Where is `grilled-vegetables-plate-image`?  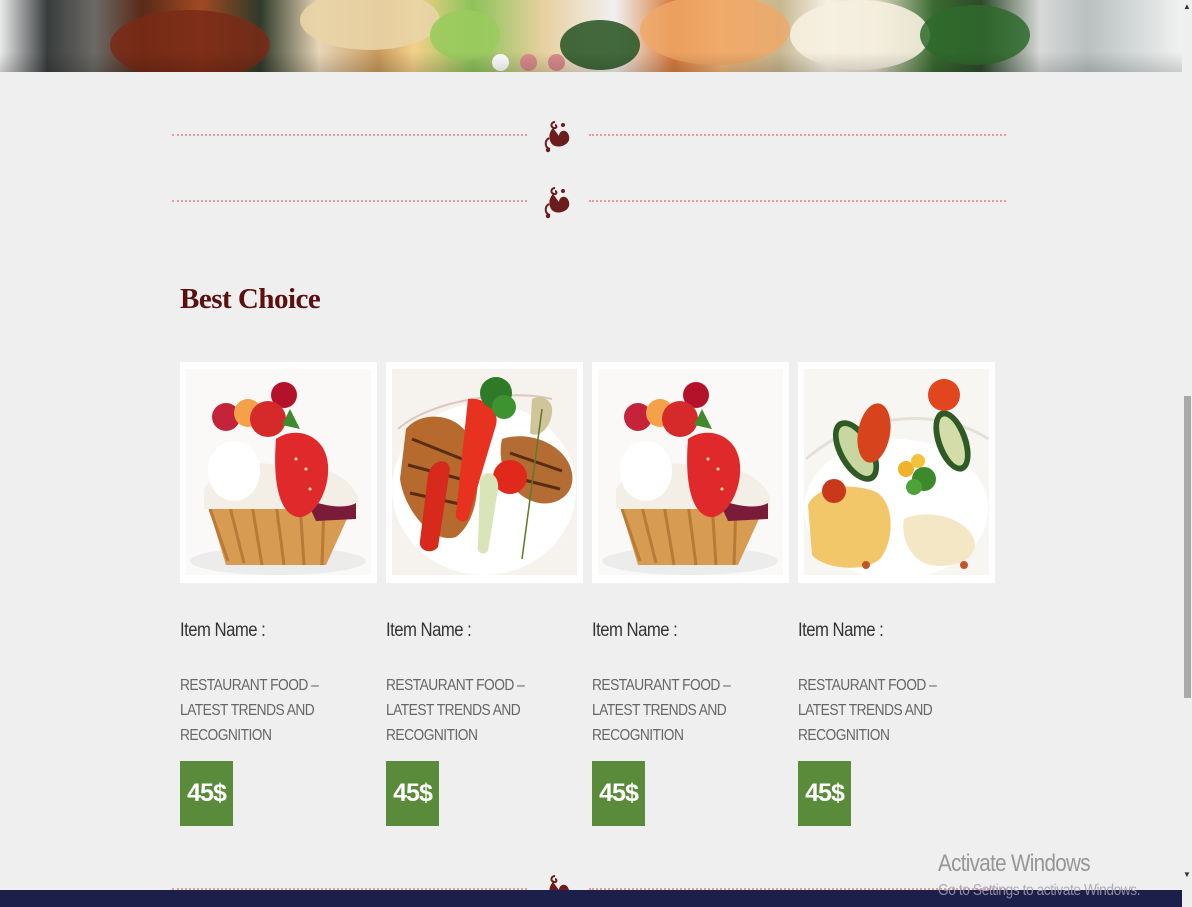 grilled-vegetables-plate-image is located at coordinates (896, 472).